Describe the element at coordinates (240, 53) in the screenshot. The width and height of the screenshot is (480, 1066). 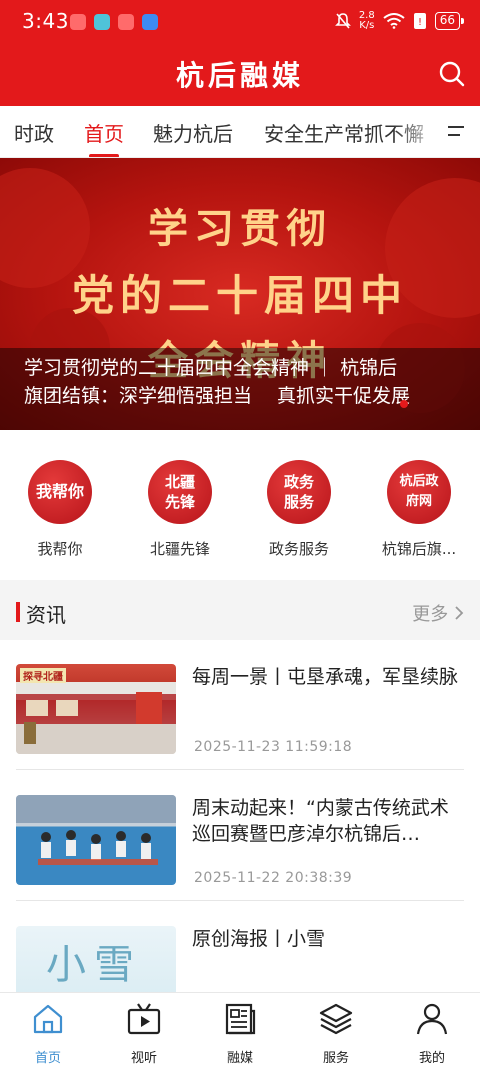
I see `top-bar: 3:43 2.8 K/s ! 66 杭后融媒` at that location.